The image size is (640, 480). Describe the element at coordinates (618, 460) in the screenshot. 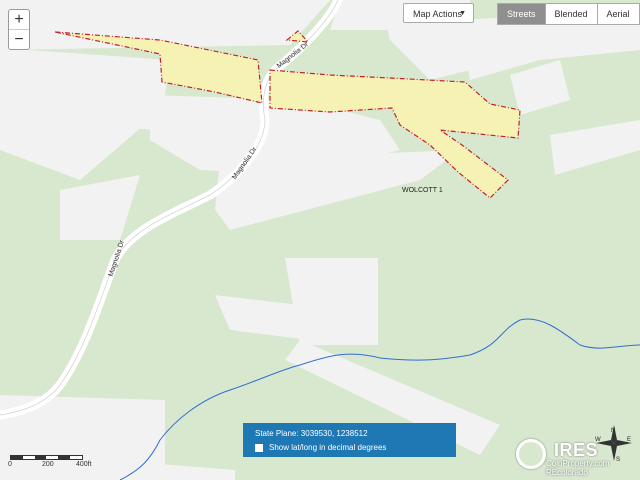

I see `compass-s: S` at that location.